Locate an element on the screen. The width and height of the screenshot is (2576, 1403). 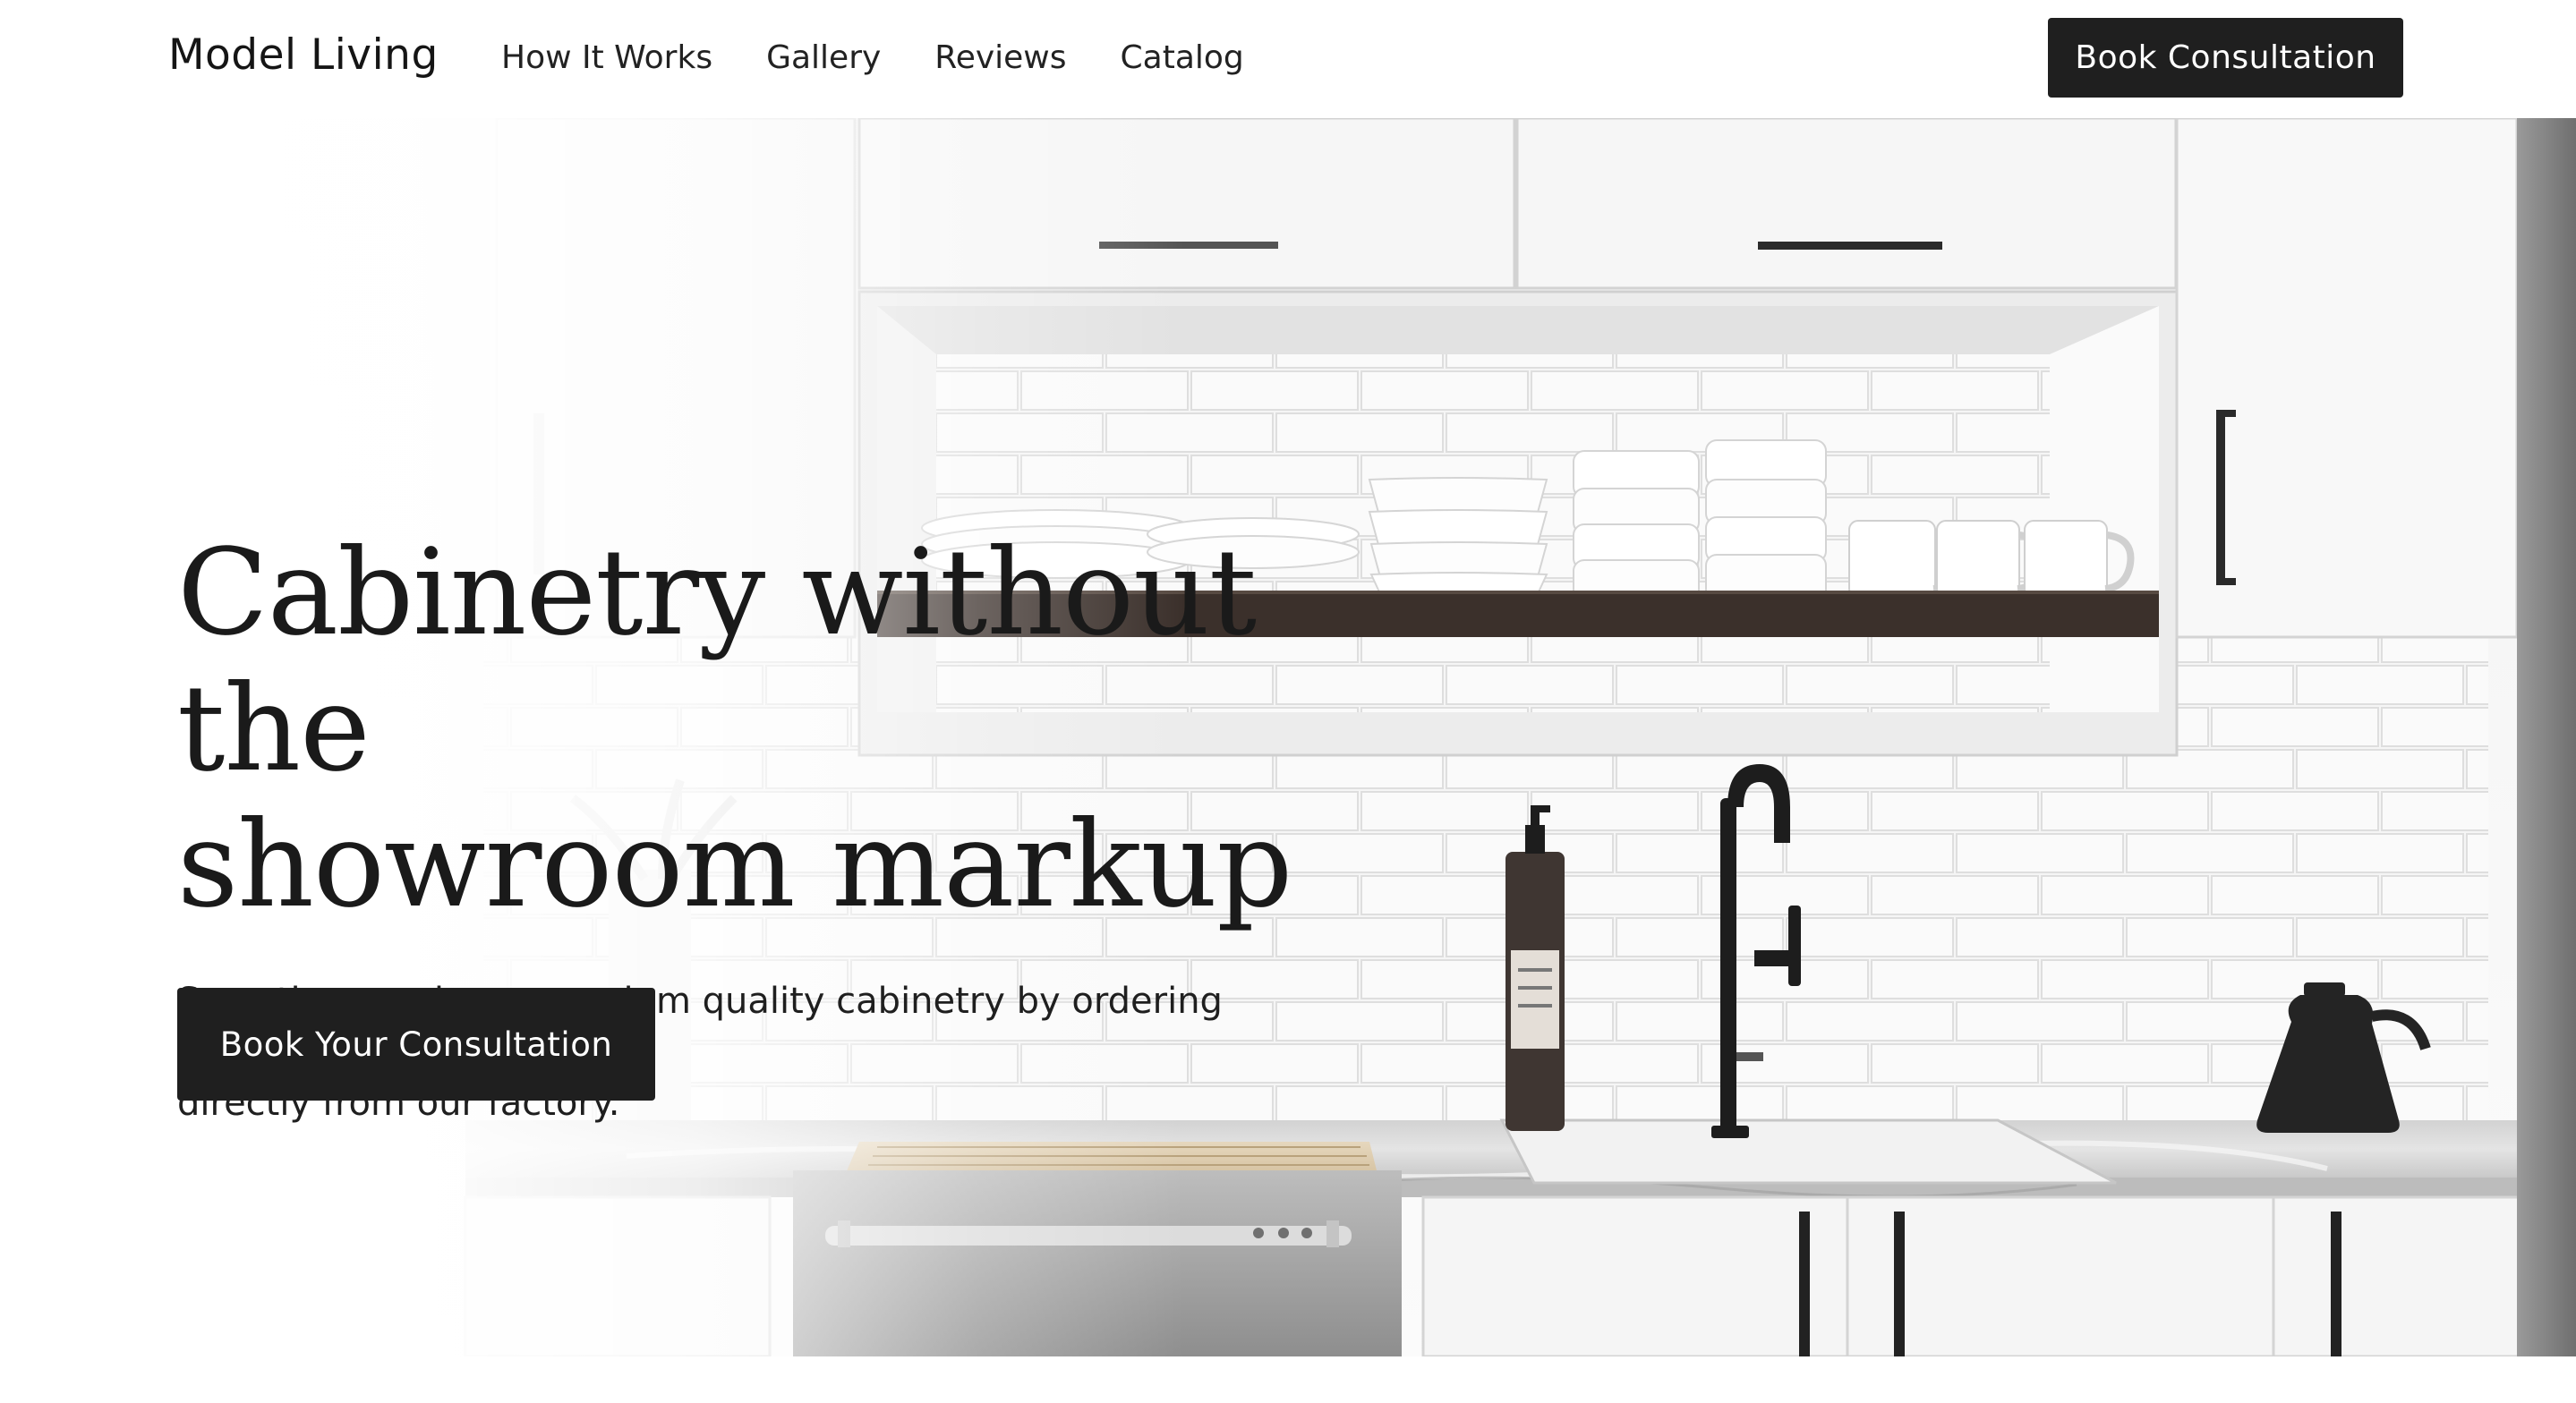
hero-title-line-1: Cabinetry without the is located at coordinates (717, 661).